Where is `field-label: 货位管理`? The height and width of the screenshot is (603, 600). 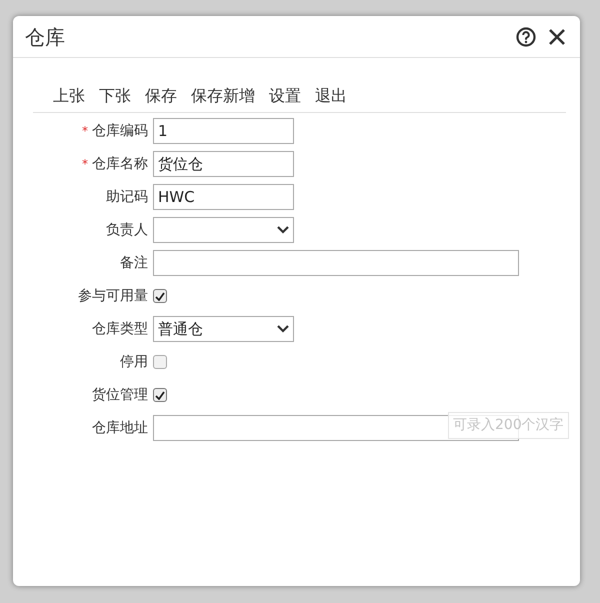
field-label: 货位管理 is located at coordinates (120, 395).